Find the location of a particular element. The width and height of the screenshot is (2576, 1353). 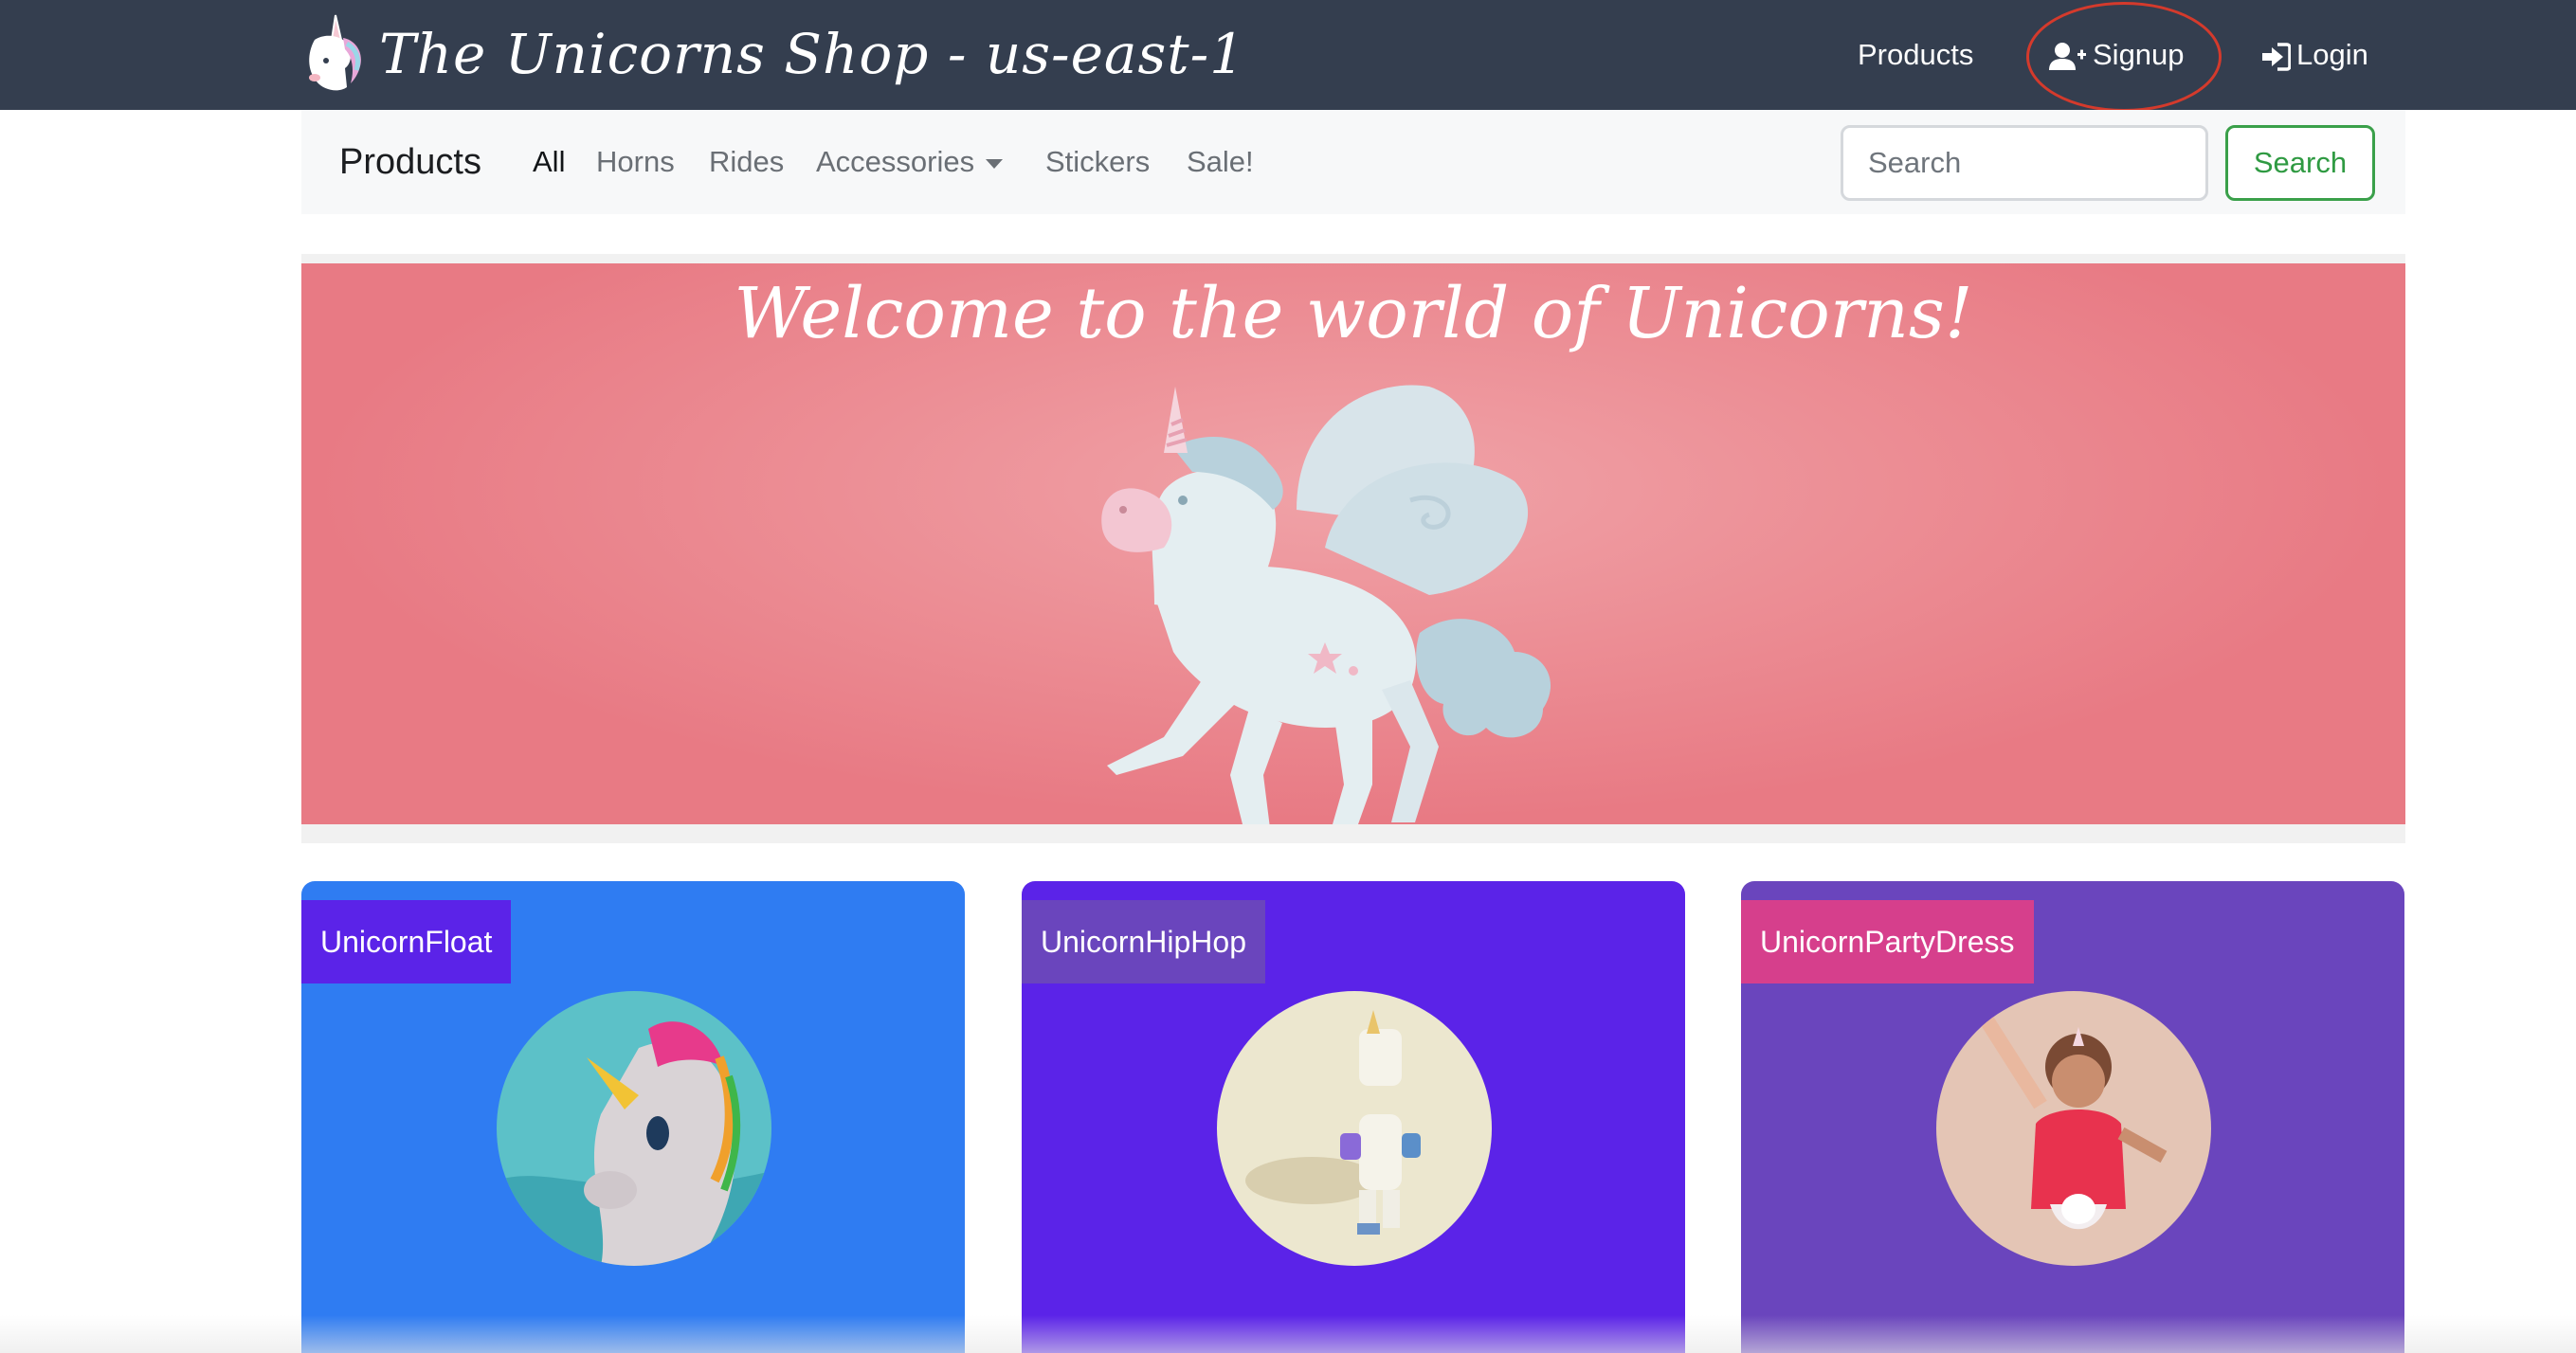

user-plus-icon is located at coordinates (2067, 56).